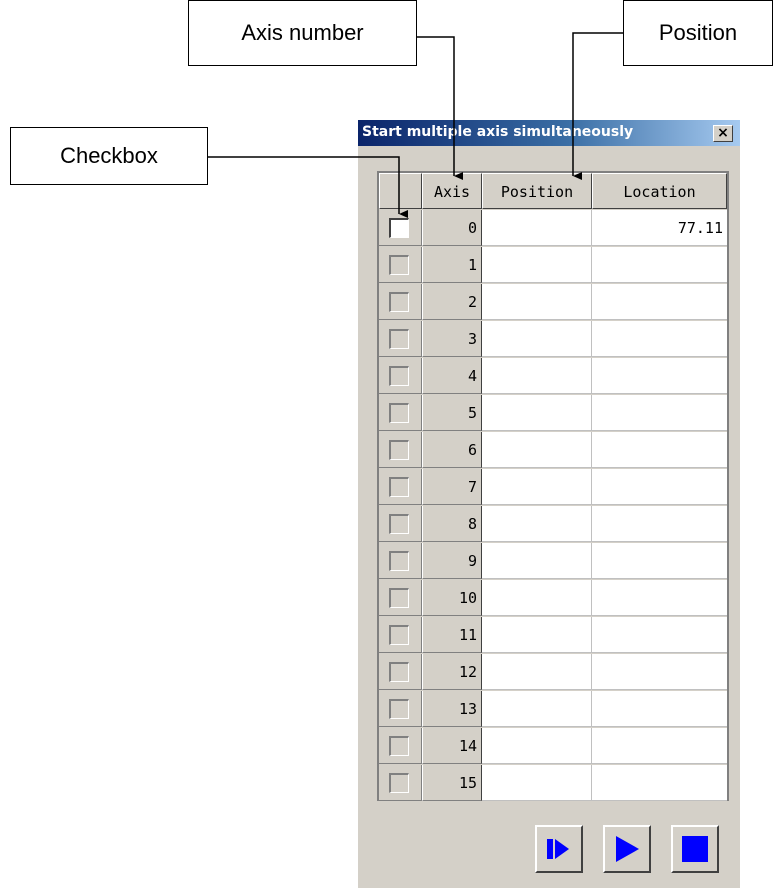 This screenshot has height=888, width=773. I want to click on callout-checkbox-label: Checkbox, so click(109, 155).